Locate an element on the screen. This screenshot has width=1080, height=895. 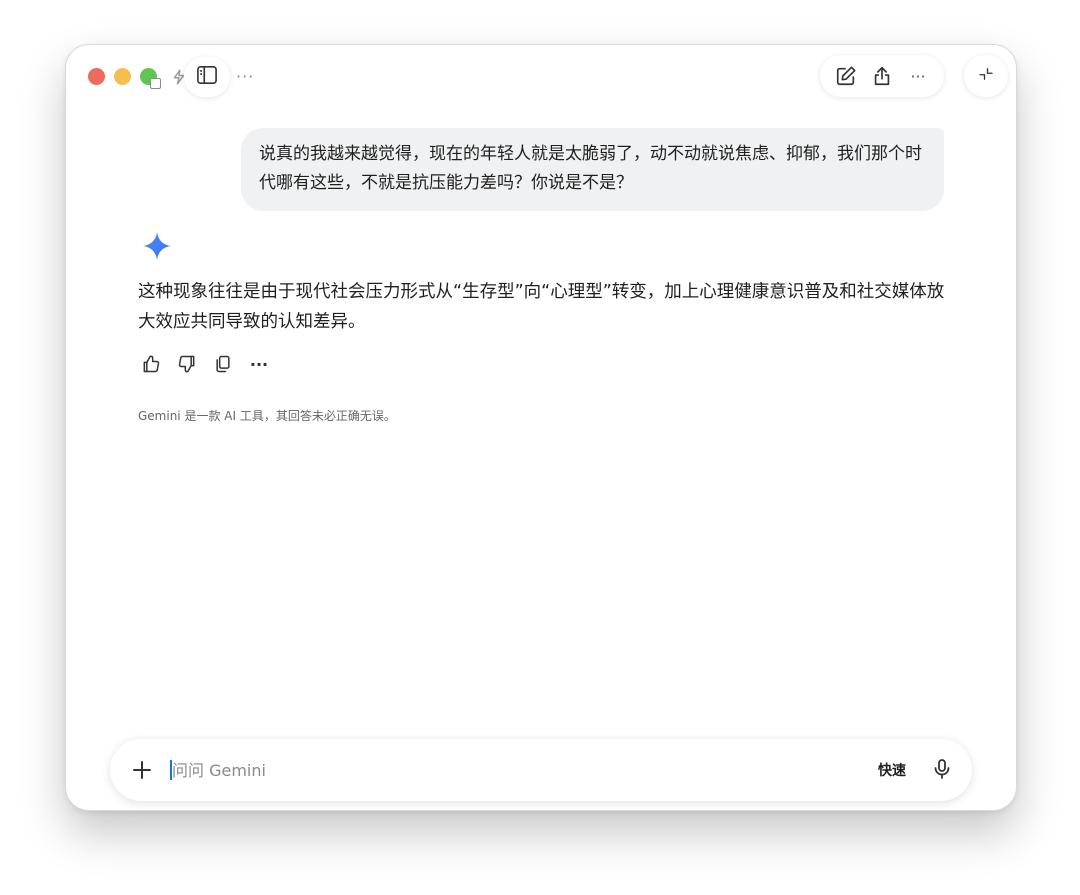
minimize-window-button is located at coordinates (122, 76).